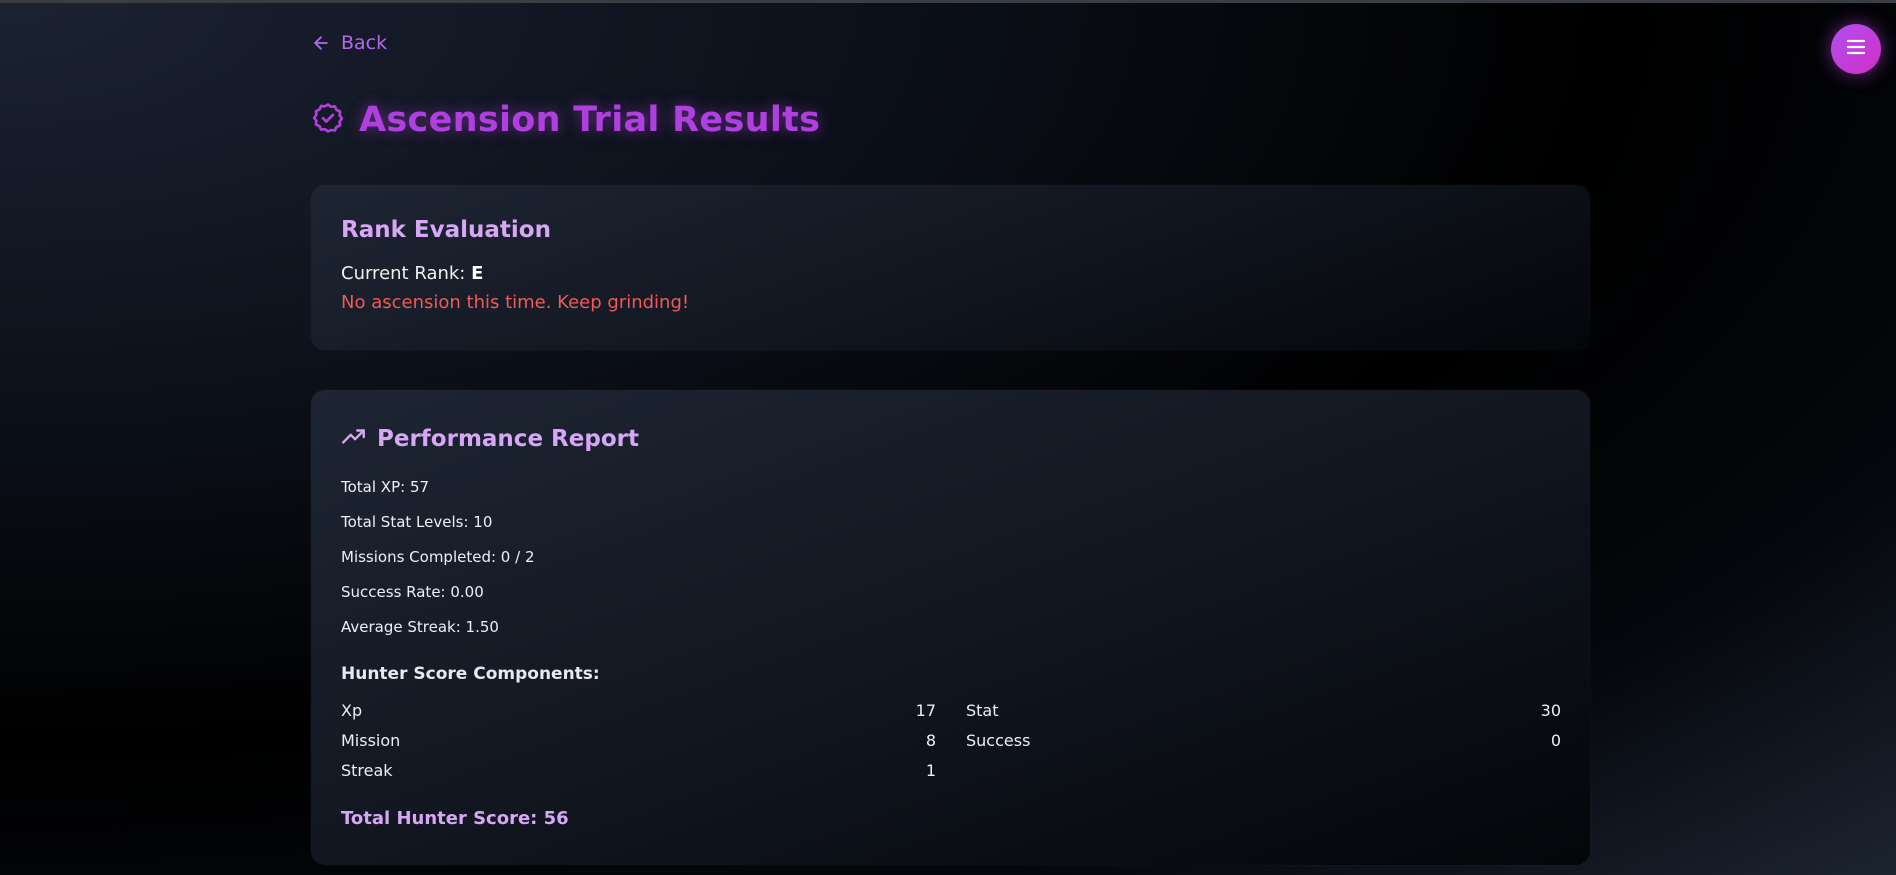 The height and width of the screenshot is (875, 1896). Describe the element at coordinates (420, 627) in the screenshot. I see `stat-average-streak: Average Streak: 1.50` at that location.